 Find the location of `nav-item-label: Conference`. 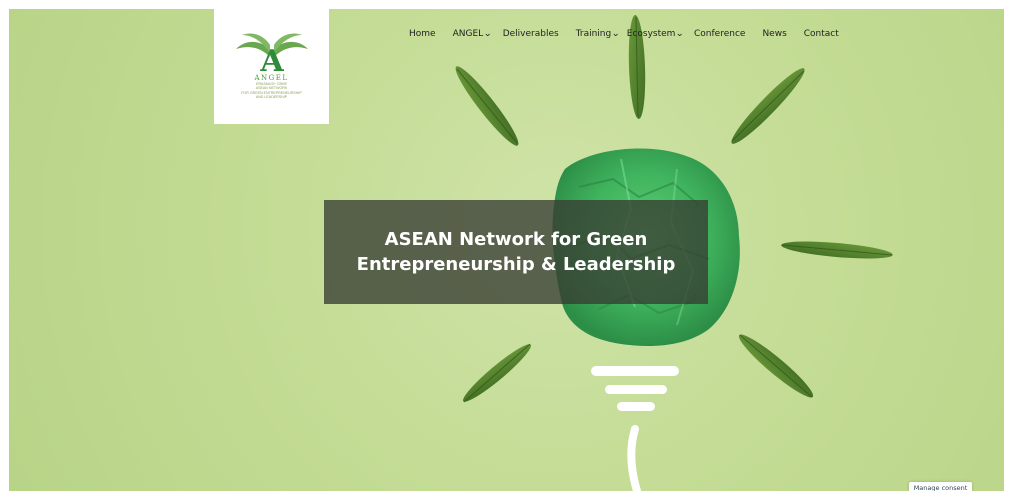

nav-item-label: Conference is located at coordinates (720, 34).